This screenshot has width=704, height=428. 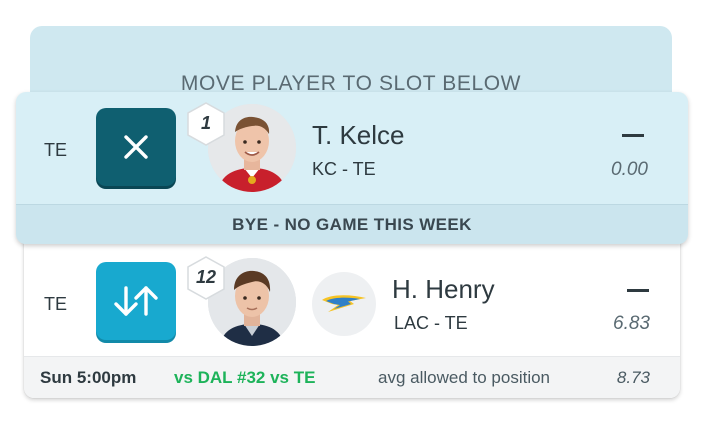 I want to click on cancel-move-button, so click(x=136, y=147).